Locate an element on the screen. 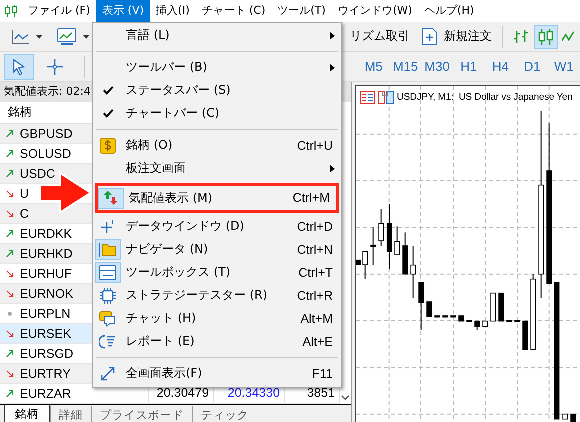 Image resolution: width=580 pixels, height=422 pixels. menu-item: チャット (H) Alt+M is located at coordinates (217, 318).